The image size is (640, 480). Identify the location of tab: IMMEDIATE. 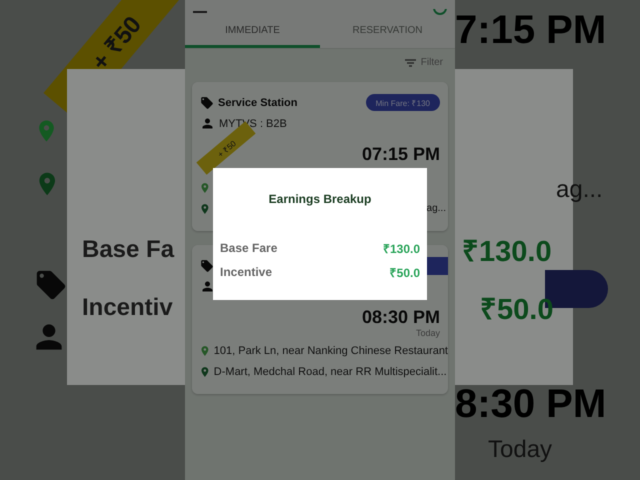
(252, 31).